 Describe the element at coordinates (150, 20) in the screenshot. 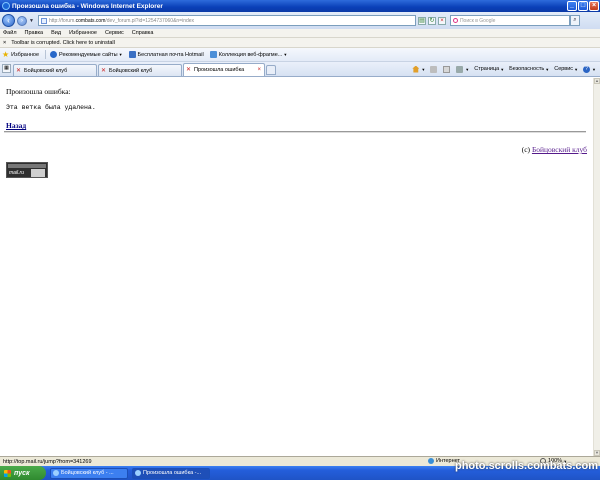

I see `url-rest: /dev_forum.pl?id=1254737060&n=index` at that location.